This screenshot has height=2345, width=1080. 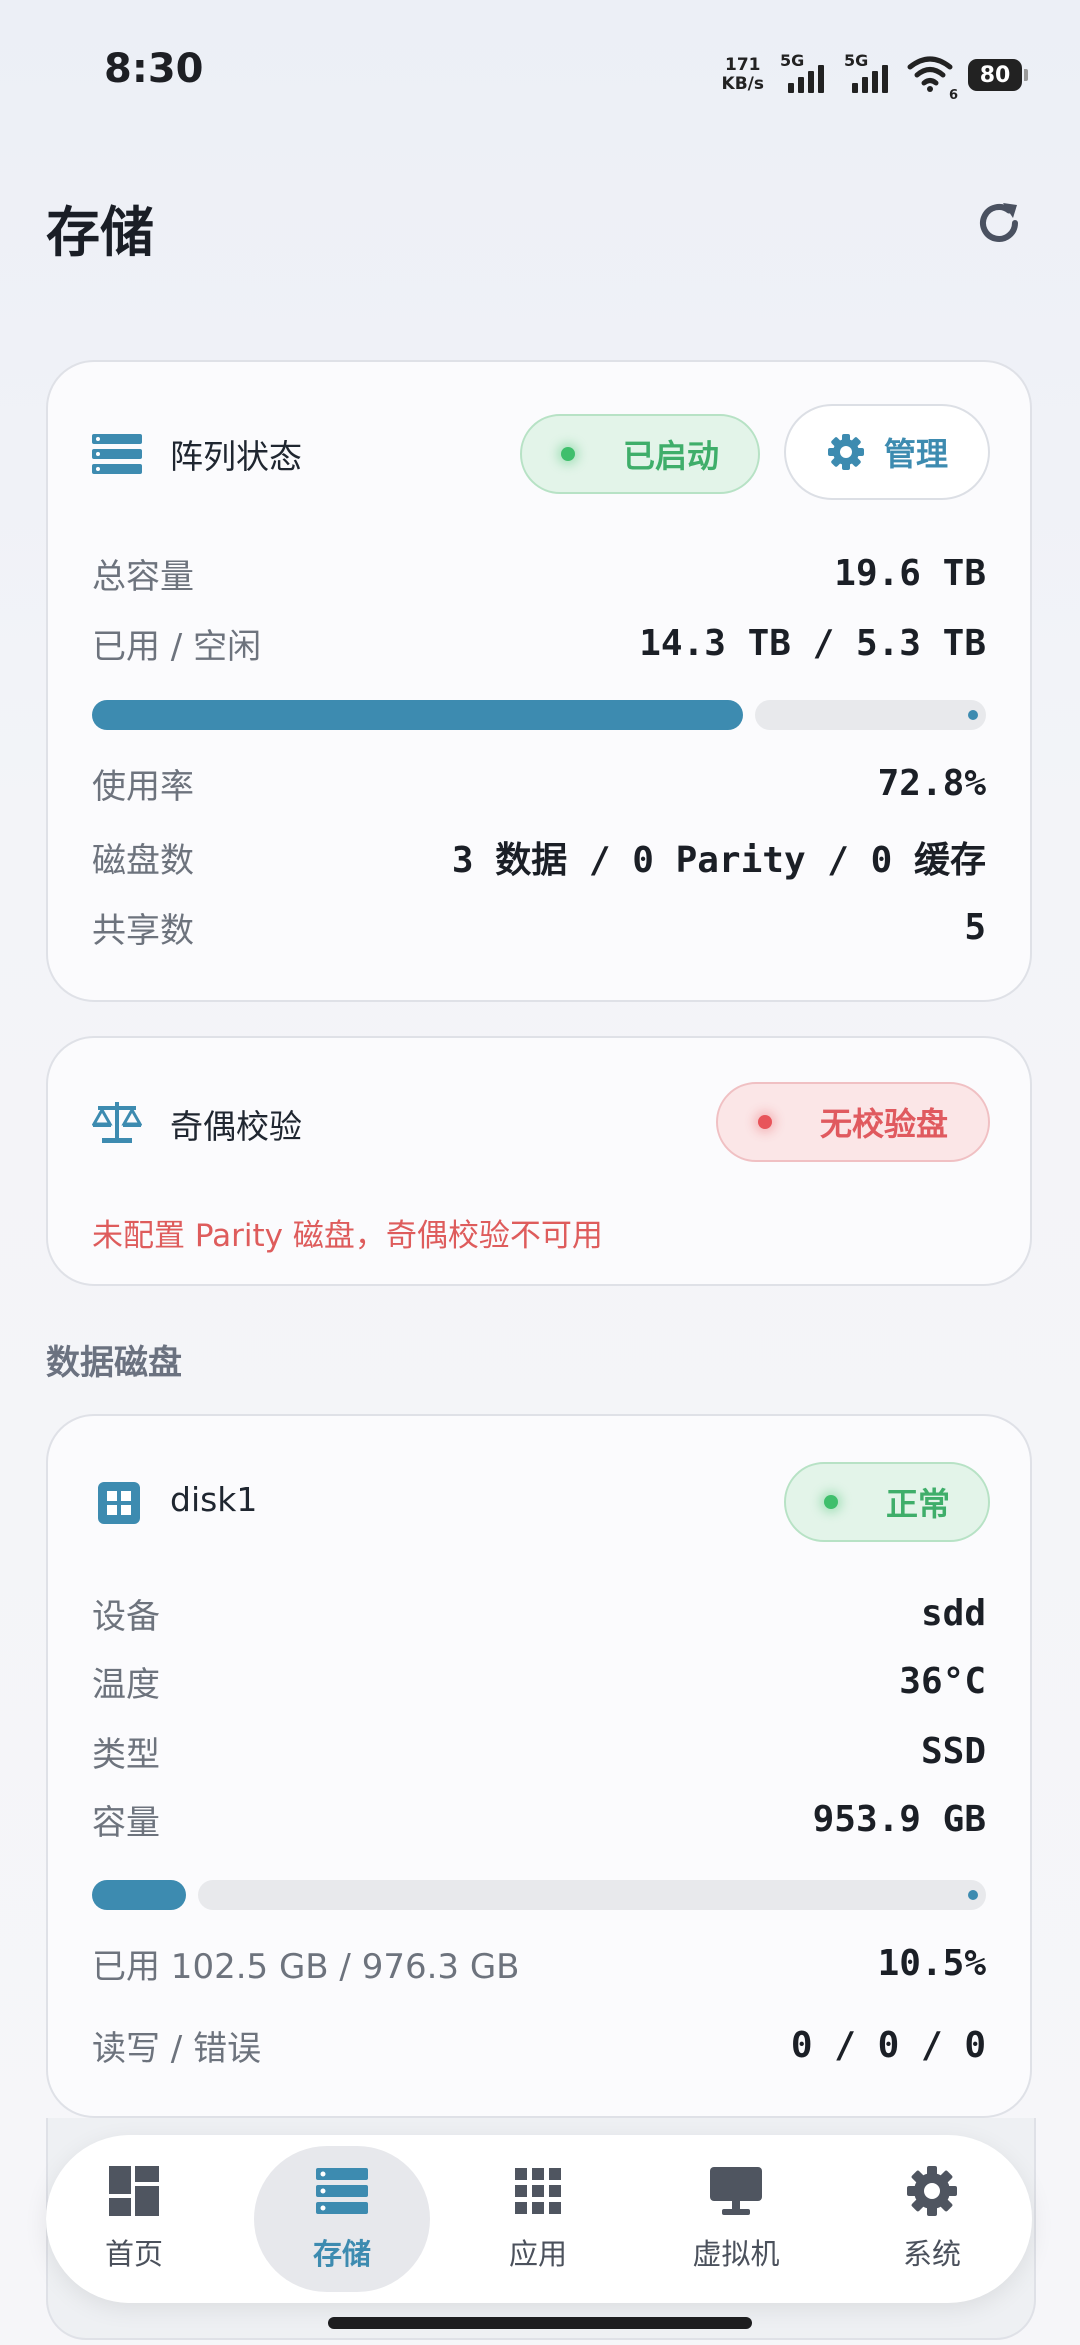 What do you see at coordinates (539, 1614) in the screenshot?
I see `disk-row-device: 设备 sdd` at bounding box center [539, 1614].